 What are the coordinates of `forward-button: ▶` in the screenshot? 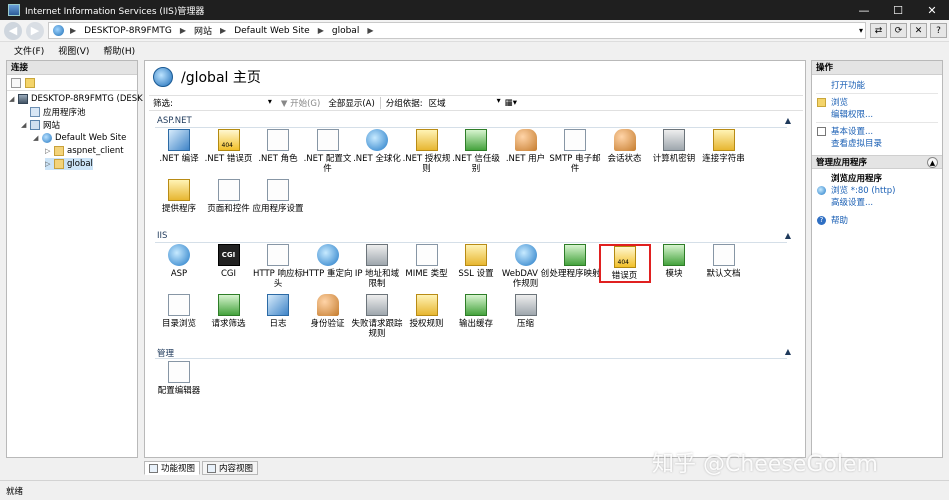 It's located at (35, 30).